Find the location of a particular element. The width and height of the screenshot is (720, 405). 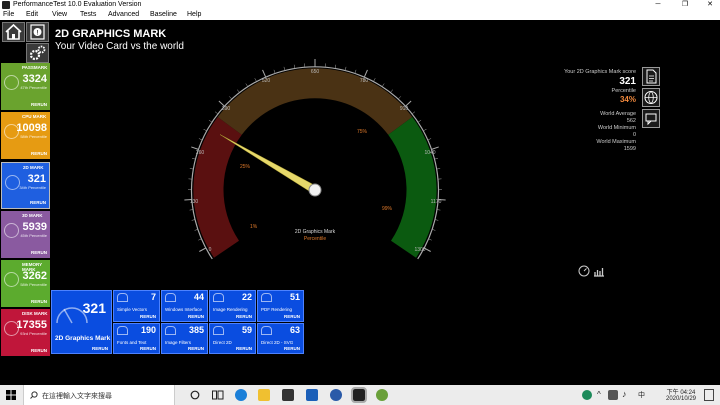

menu-edit: Edit is located at coordinates (32, 15).